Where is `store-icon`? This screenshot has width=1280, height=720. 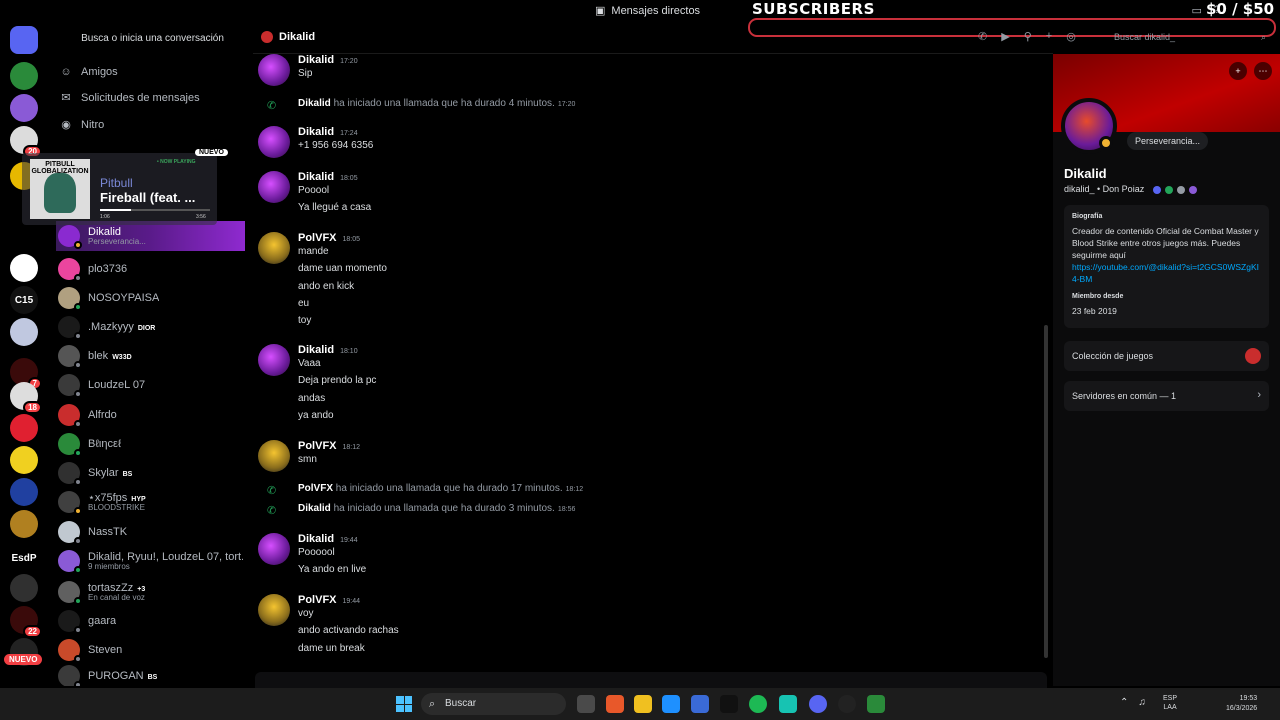 store-icon is located at coordinates (700, 704).